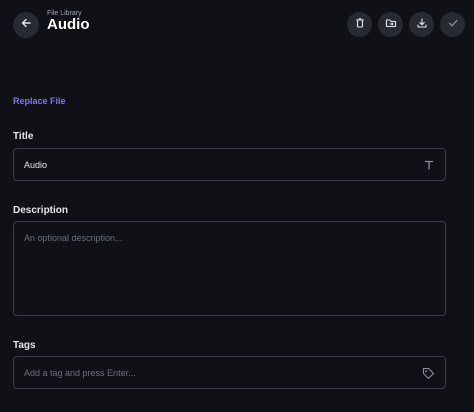 The width and height of the screenshot is (474, 412). I want to click on trash-icon, so click(360, 25).